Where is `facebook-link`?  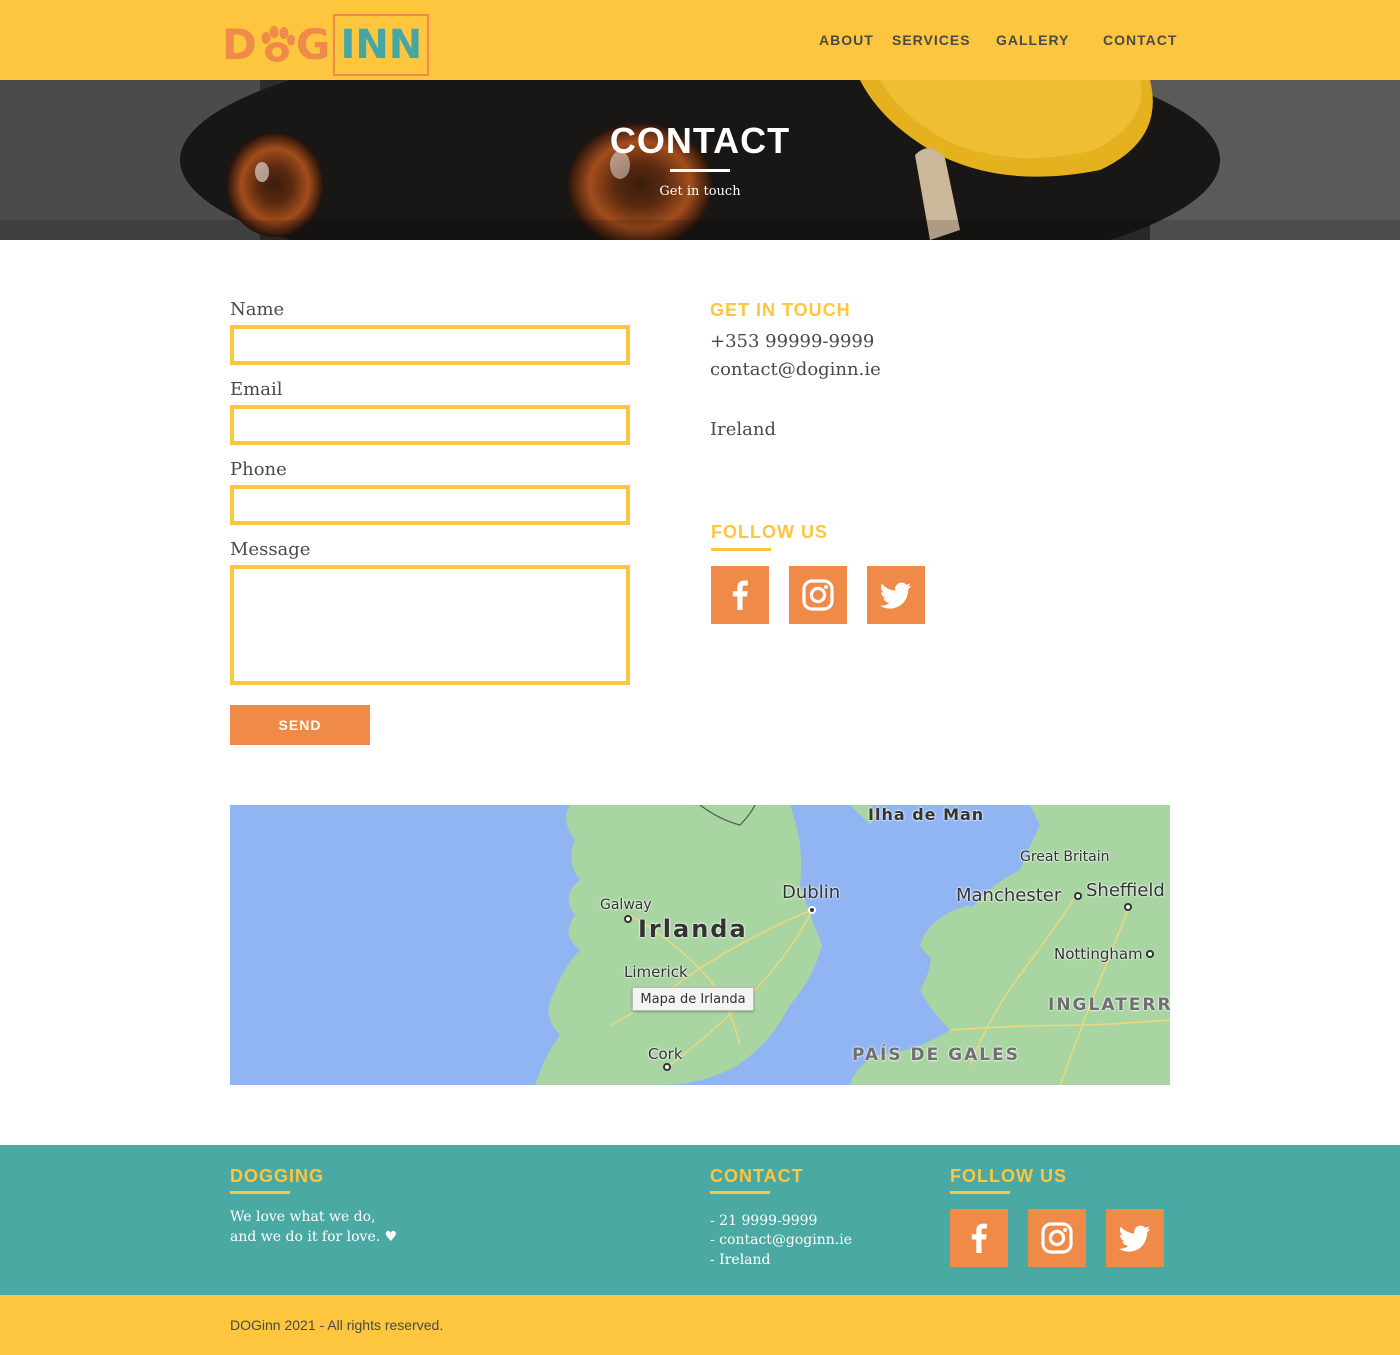
facebook-link is located at coordinates (740, 595).